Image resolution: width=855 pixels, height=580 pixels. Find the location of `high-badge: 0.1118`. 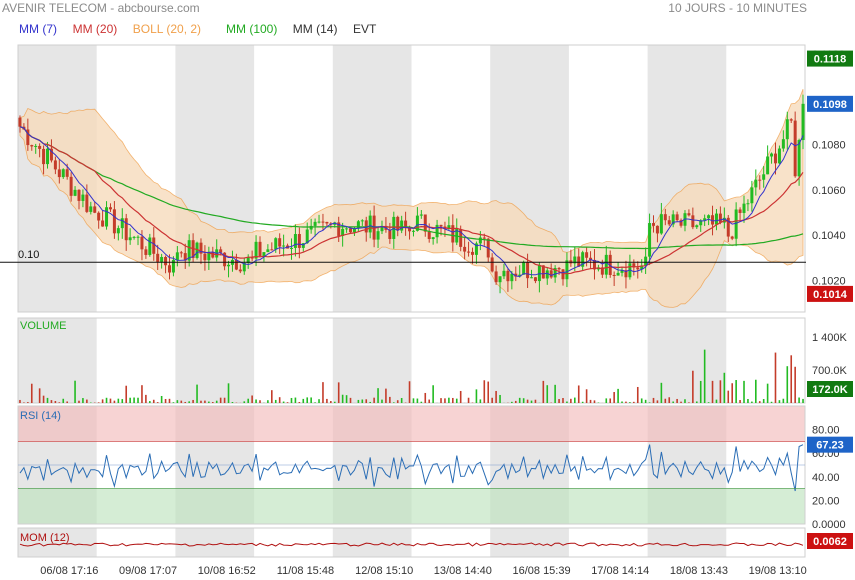

high-badge: 0.1118 is located at coordinates (830, 60).